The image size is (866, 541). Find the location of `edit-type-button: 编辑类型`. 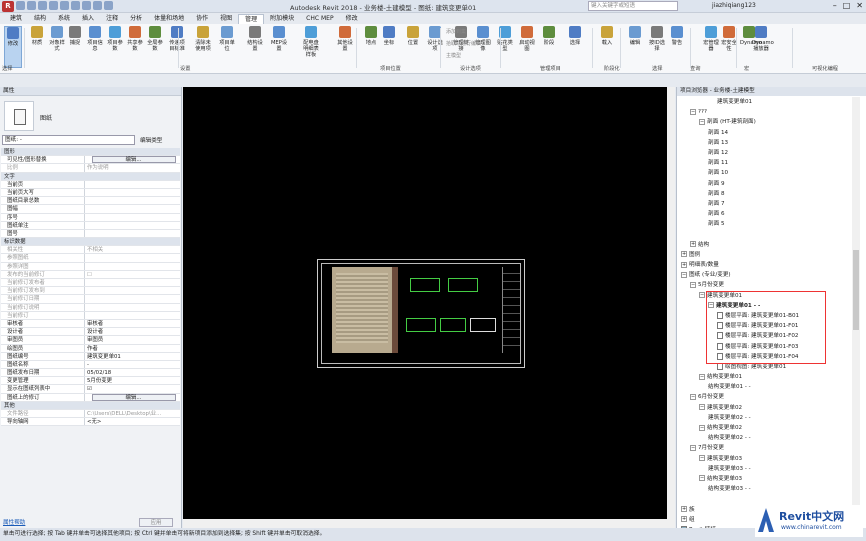

edit-type-button: 编辑类型 is located at coordinates (151, 140).